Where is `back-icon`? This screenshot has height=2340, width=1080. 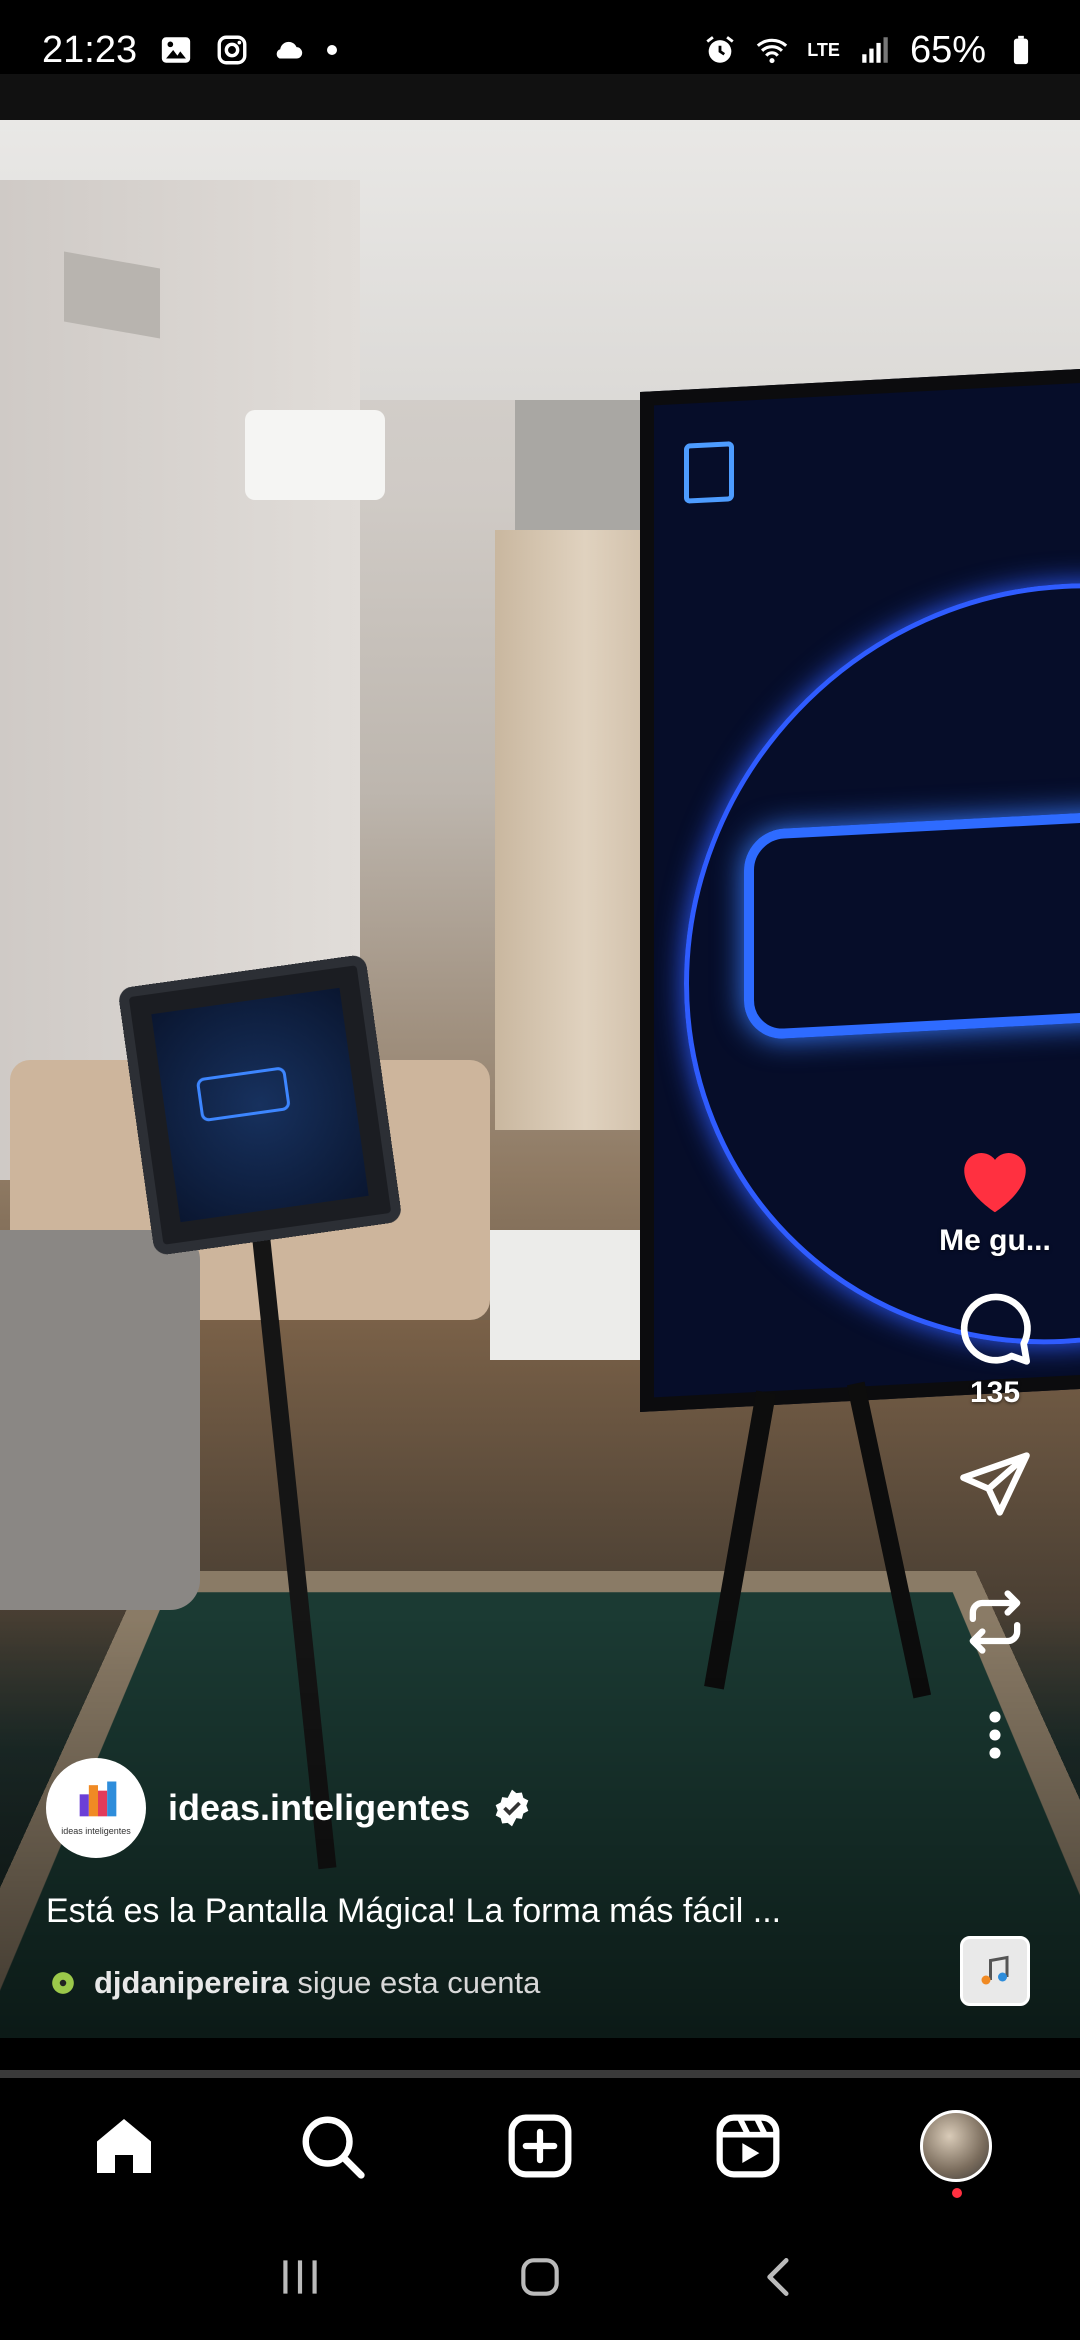
back-icon is located at coordinates (780, 2277).